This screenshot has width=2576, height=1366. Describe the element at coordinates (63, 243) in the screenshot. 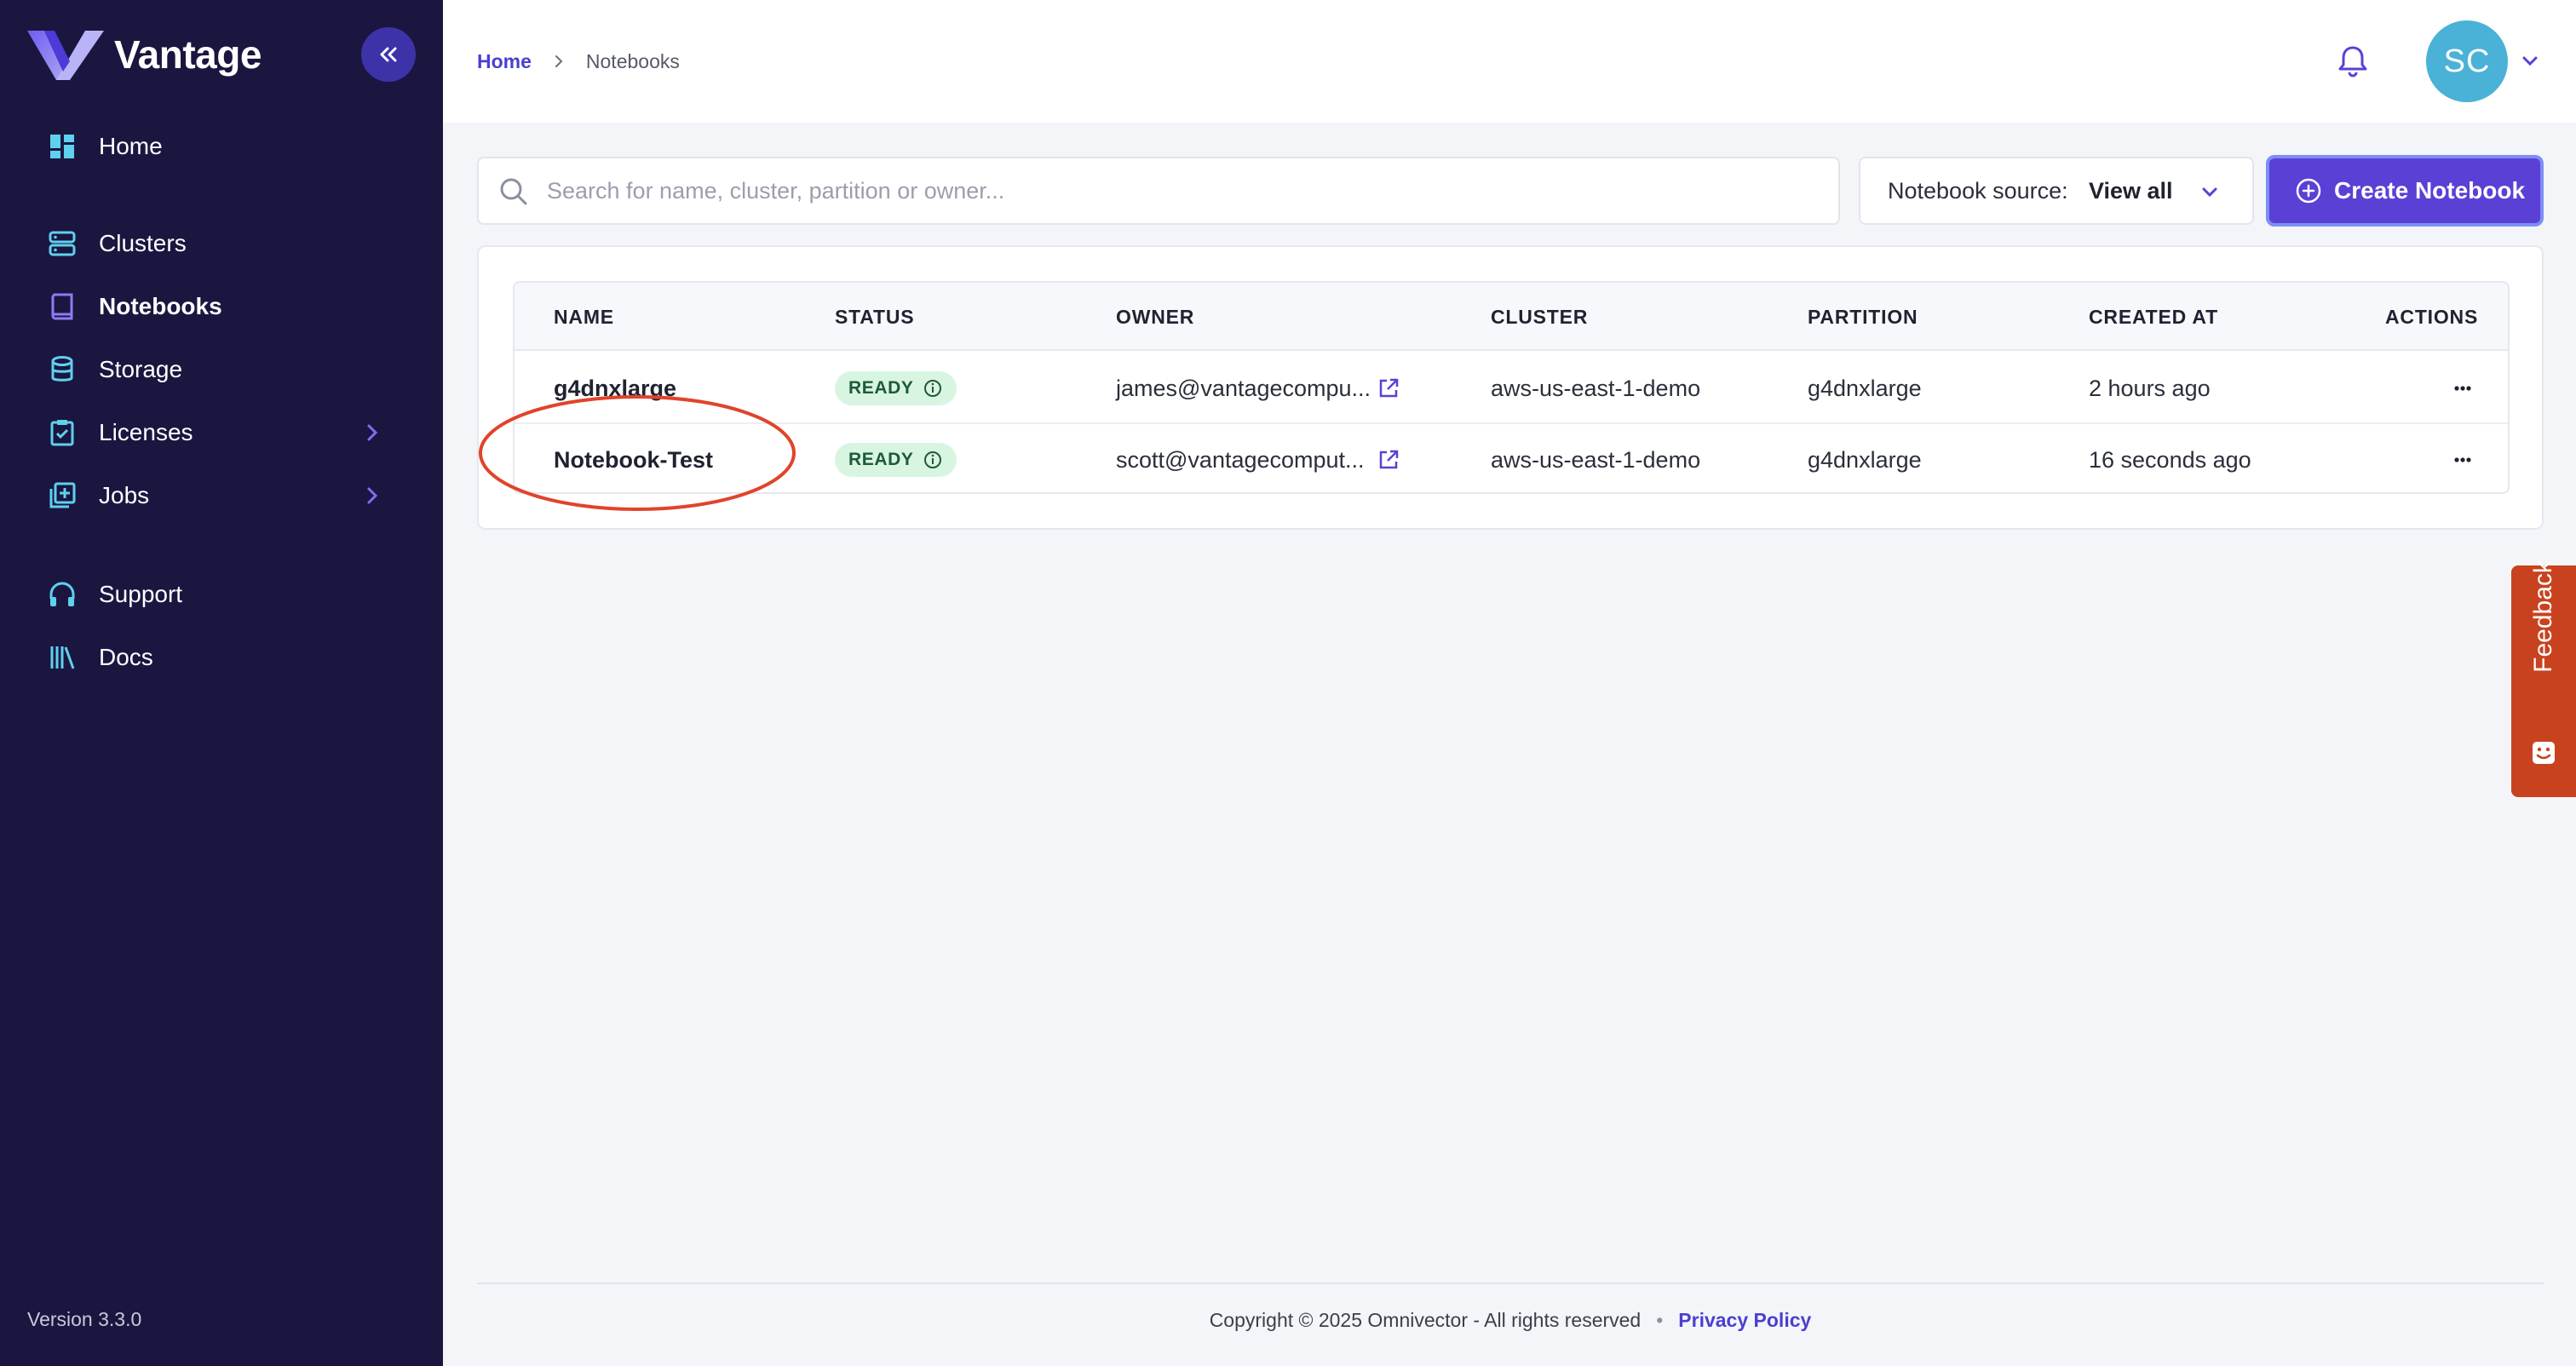

I see `server-icon` at that location.